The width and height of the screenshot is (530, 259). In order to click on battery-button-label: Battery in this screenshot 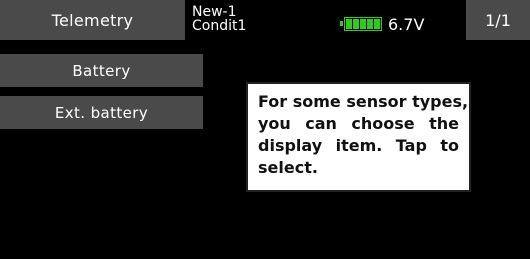, I will do `click(101, 70)`.